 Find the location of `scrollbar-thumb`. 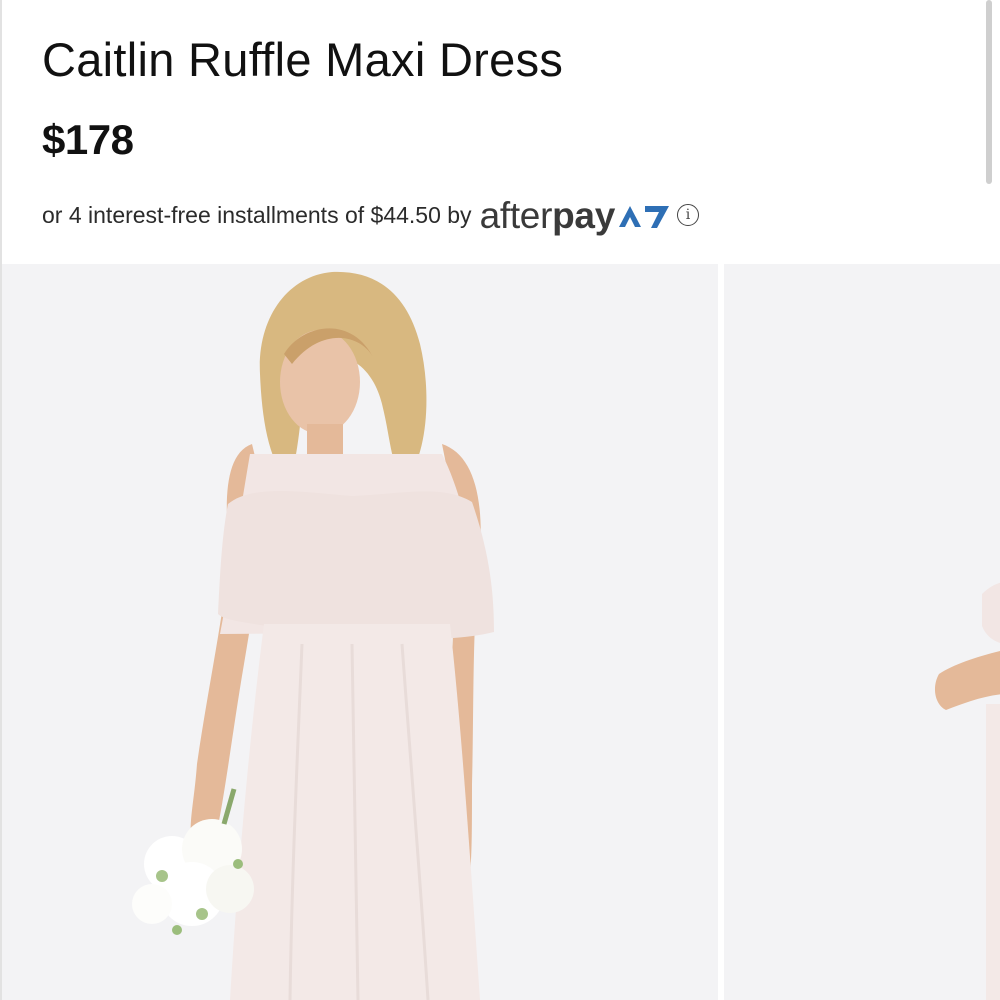

scrollbar-thumb is located at coordinates (989, 92).